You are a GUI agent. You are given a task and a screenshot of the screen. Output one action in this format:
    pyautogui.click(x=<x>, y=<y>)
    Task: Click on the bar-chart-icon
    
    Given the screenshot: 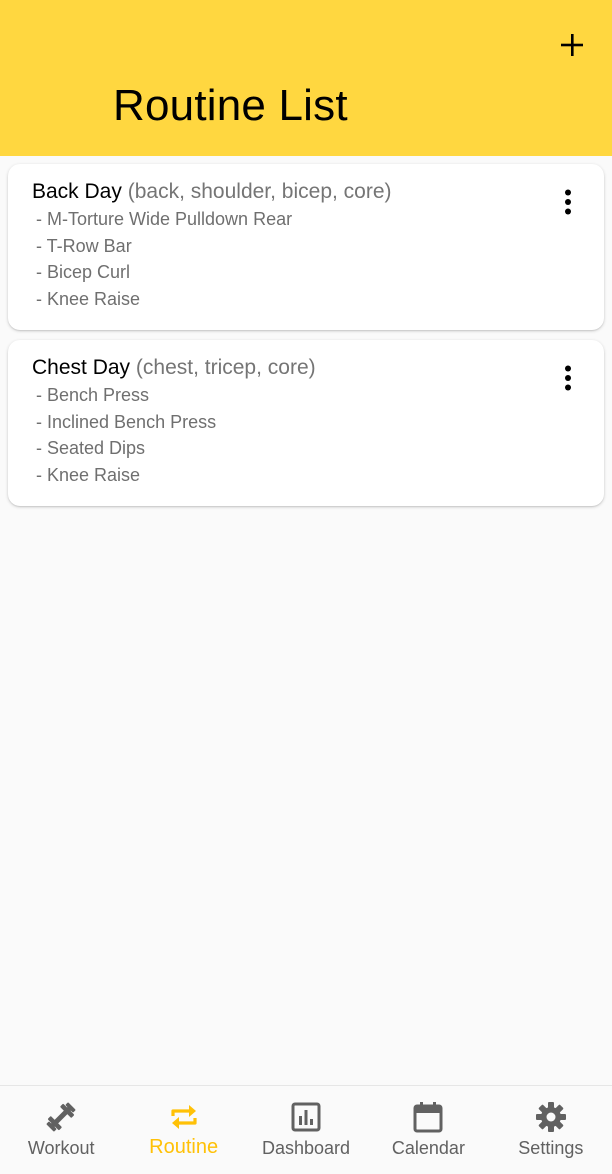 What is the action you would take?
    pyautogui.click(x=306, y=1117)
    